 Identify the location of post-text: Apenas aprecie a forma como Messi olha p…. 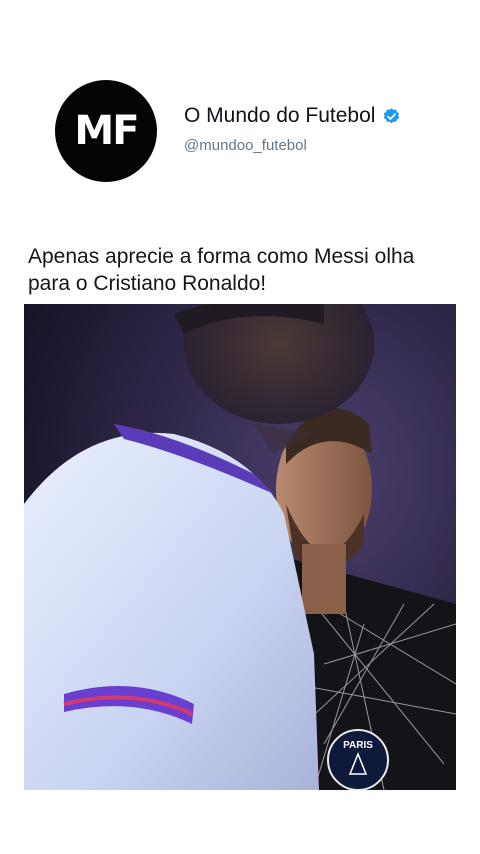
(221, 270).